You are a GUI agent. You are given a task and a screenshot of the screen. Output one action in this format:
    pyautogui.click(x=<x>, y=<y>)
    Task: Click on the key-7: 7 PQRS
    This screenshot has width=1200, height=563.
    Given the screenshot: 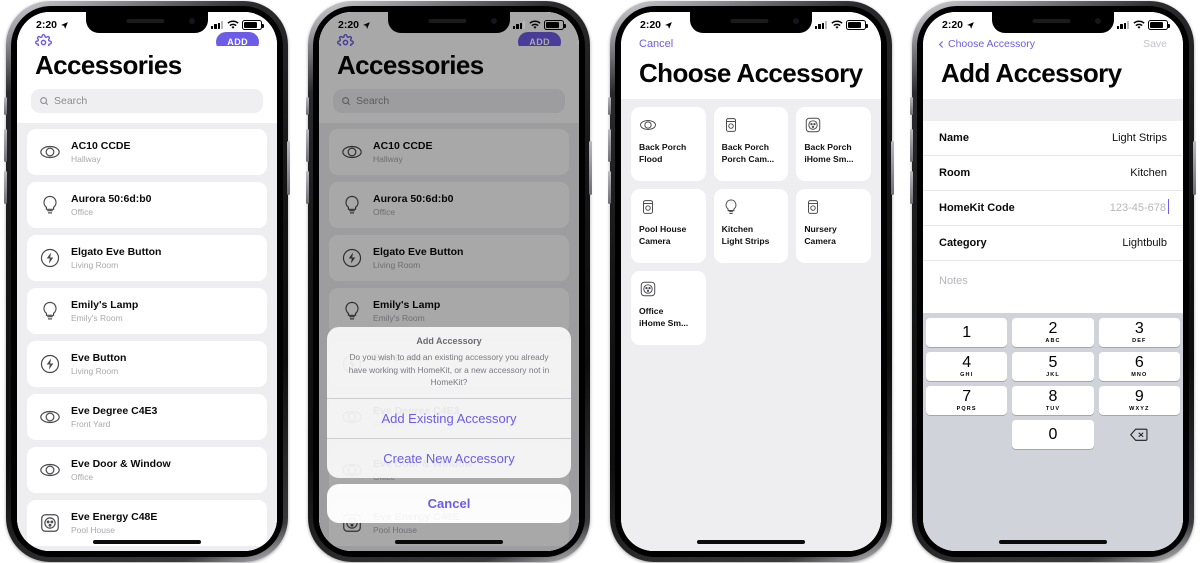 What is the action you would take?
    pyautogui.click(x=967, y=400)
    